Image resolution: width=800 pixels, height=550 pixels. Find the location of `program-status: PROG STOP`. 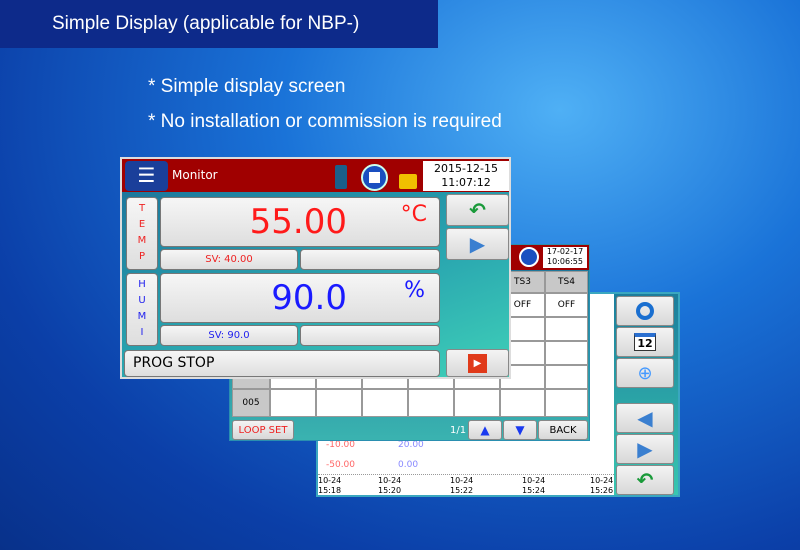

program-status: PROG STOP is located at coordinates (282, 363).